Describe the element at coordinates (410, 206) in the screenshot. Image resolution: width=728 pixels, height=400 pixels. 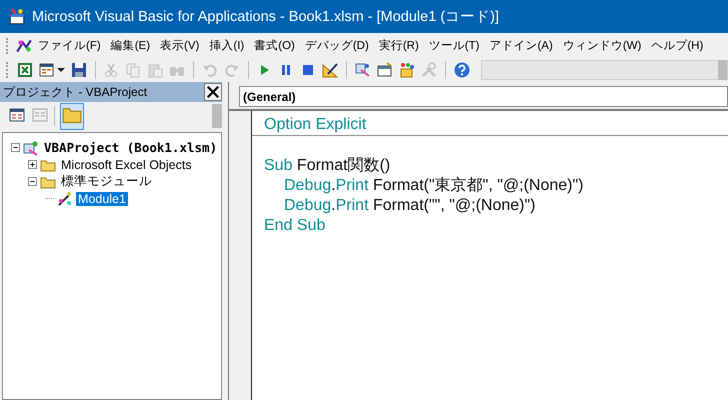
I see `code-line: Debug.Print Format("", "@;(None)")` at that location.